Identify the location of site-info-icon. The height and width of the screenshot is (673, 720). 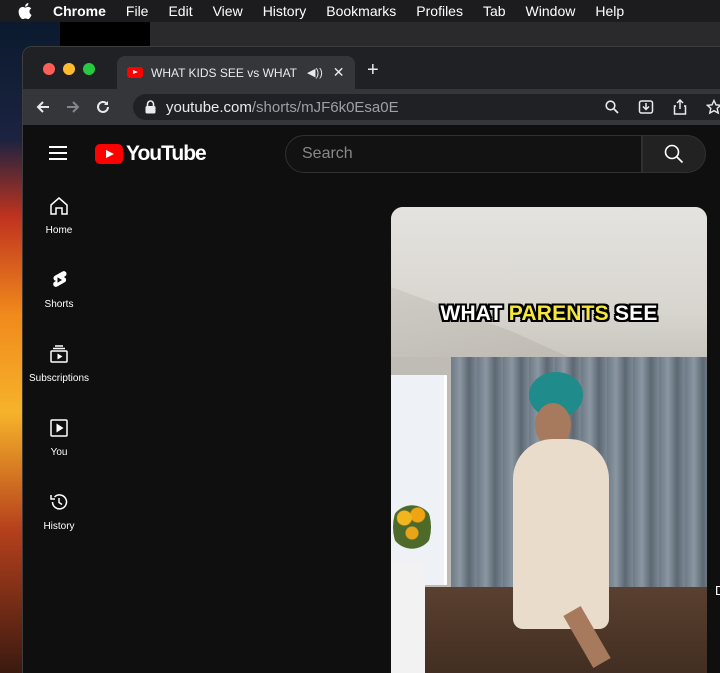
(150, 107).